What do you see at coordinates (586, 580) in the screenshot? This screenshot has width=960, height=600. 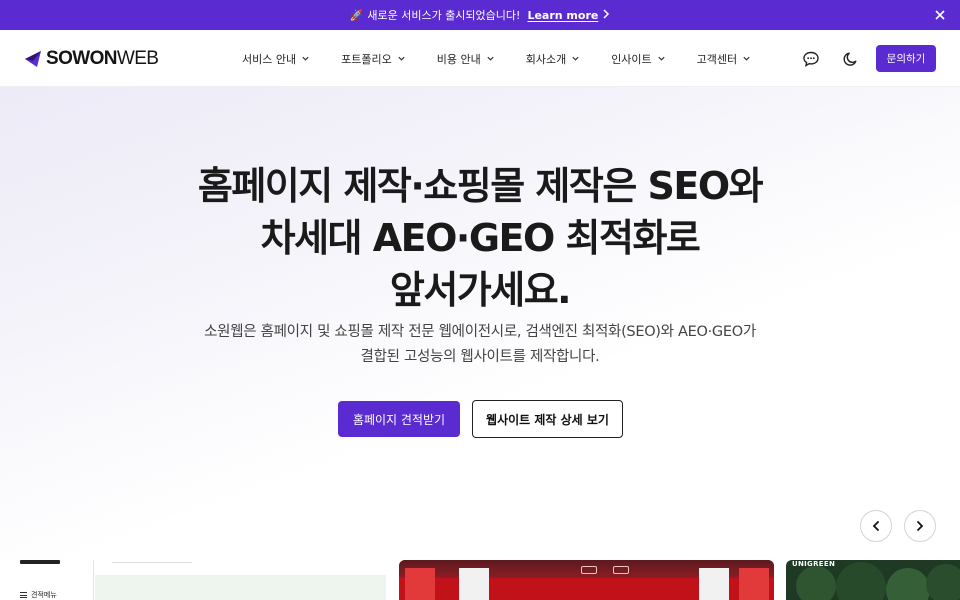 I see `portfolio-card-showroom` at bounding box center [586, 580].